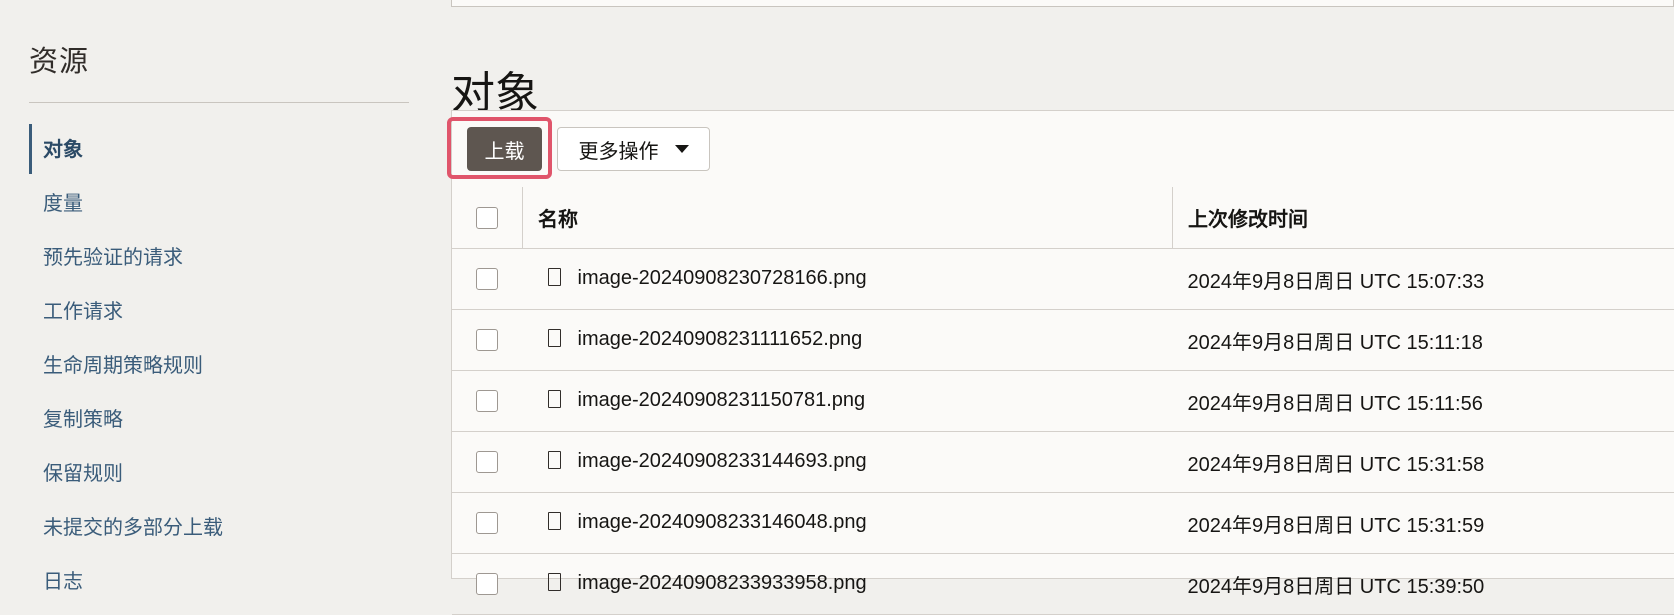 The height and width of the screenshot is (615, 1674). What do you see at coordinates (1063, 149) in the screenshot?
I see `toolbar: 上载 更多操作` at bounding box center [1063, 149].